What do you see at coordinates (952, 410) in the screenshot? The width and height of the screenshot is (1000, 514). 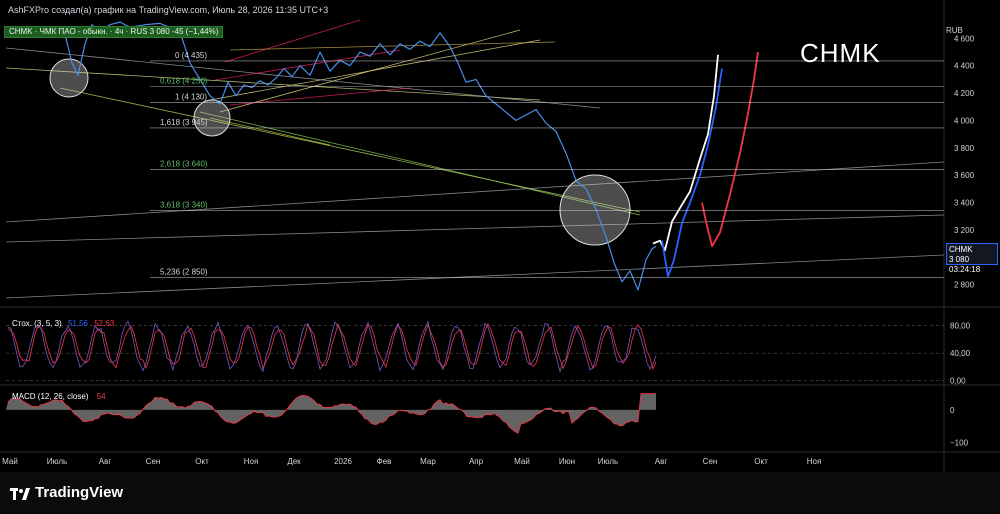 I see `macd-tick-label: 0` at bounding box center [952, 410].